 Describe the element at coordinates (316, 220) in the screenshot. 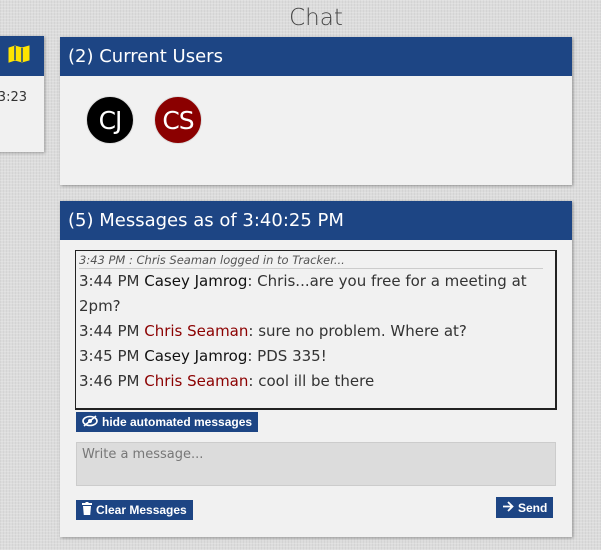

I see `messages-header: (5) Messages as of 3:40:25 PM` at that location.